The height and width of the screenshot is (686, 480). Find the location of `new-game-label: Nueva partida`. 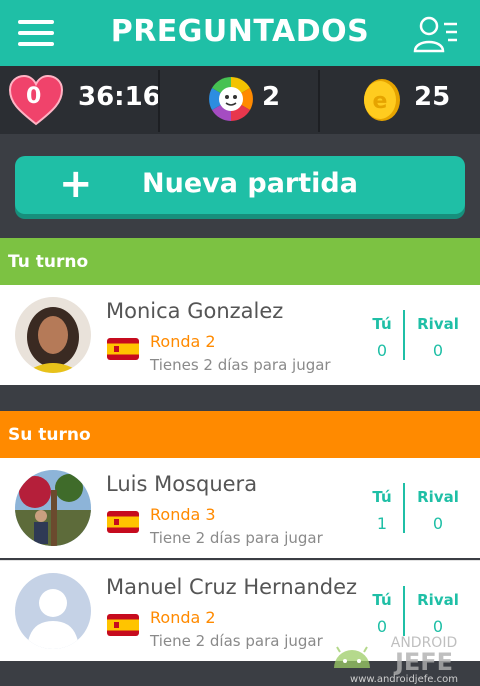

new-game-label: Nueva partida is located at coordinates (250, 183).